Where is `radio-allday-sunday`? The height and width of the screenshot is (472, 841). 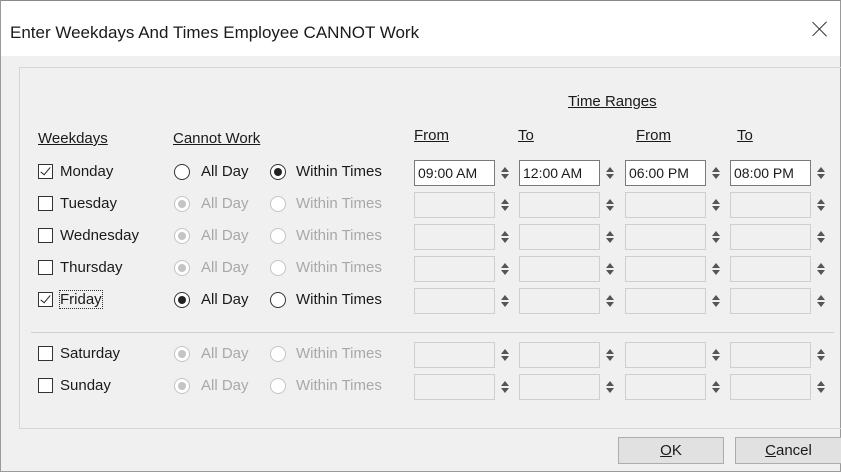 radio-allday-sunday is located at coordinates (182, 386).